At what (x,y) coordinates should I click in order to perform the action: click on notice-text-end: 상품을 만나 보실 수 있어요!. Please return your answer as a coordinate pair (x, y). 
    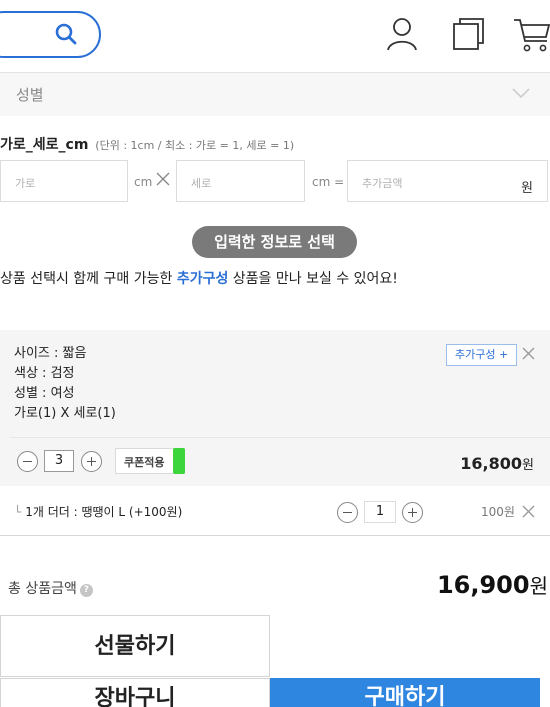
    Looking at the image, I should click on (313, 279).